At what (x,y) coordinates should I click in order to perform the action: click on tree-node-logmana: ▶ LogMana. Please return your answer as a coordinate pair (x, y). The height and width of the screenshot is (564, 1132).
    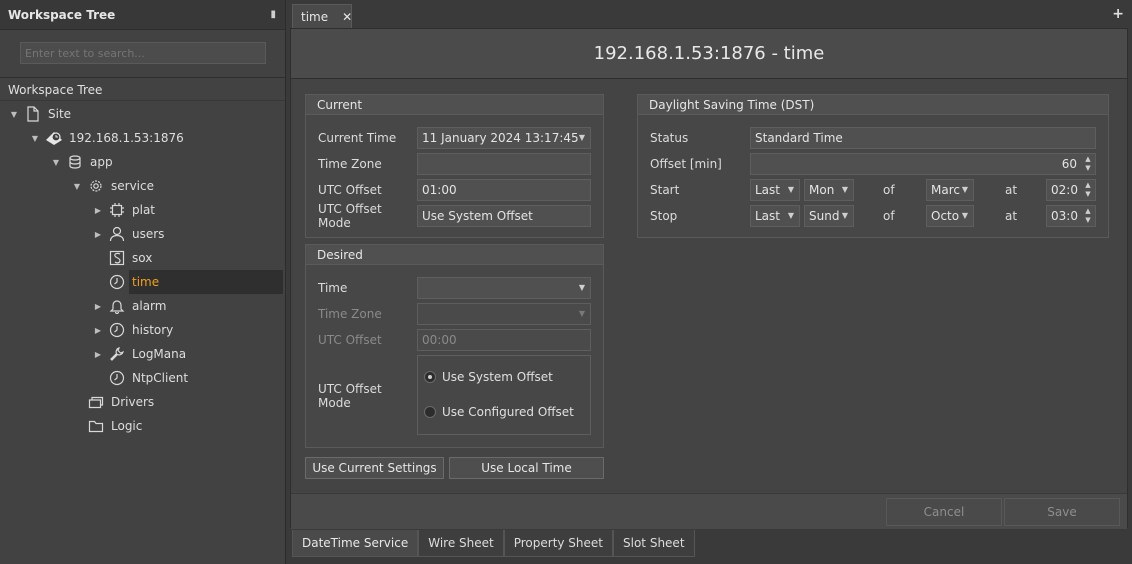
    Looking at the image, I should click on (142, 354).